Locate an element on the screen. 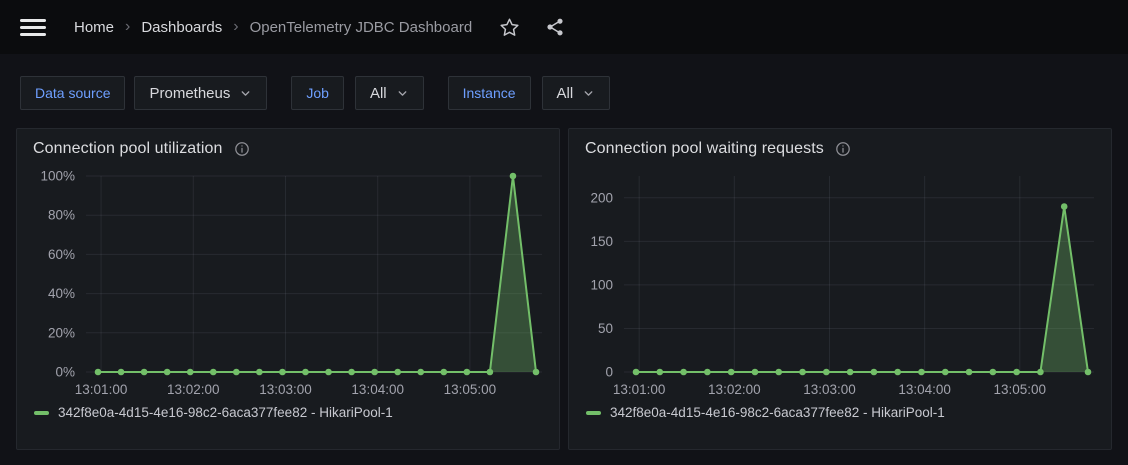  panel-title: Connection pool utilization is located at coordinates (128, 148).